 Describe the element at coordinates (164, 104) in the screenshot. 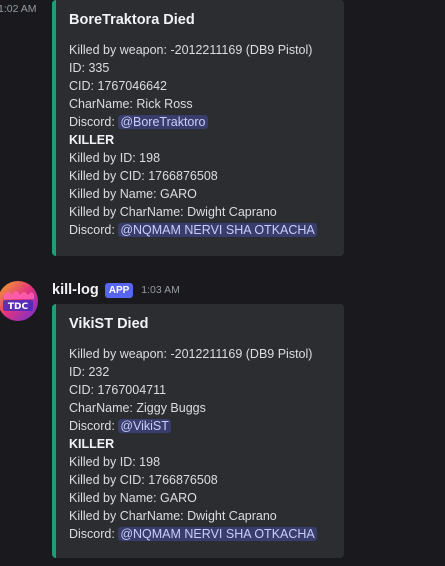

I see `field-value: Rick Ross` at that location.